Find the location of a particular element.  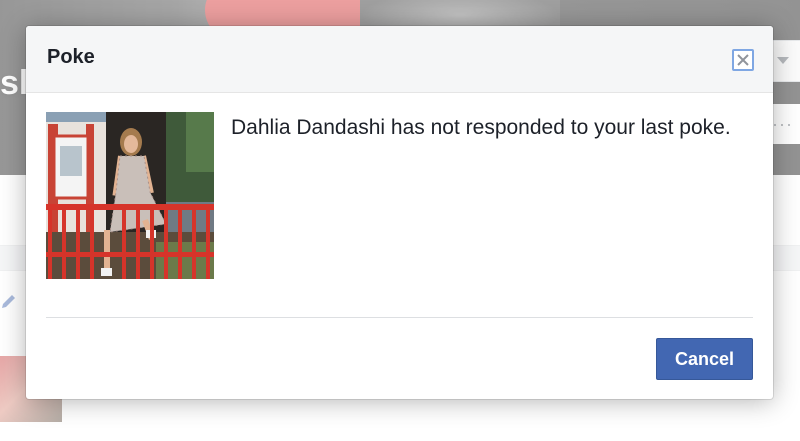

profile-photo-image is located at coordinates (130, 195).